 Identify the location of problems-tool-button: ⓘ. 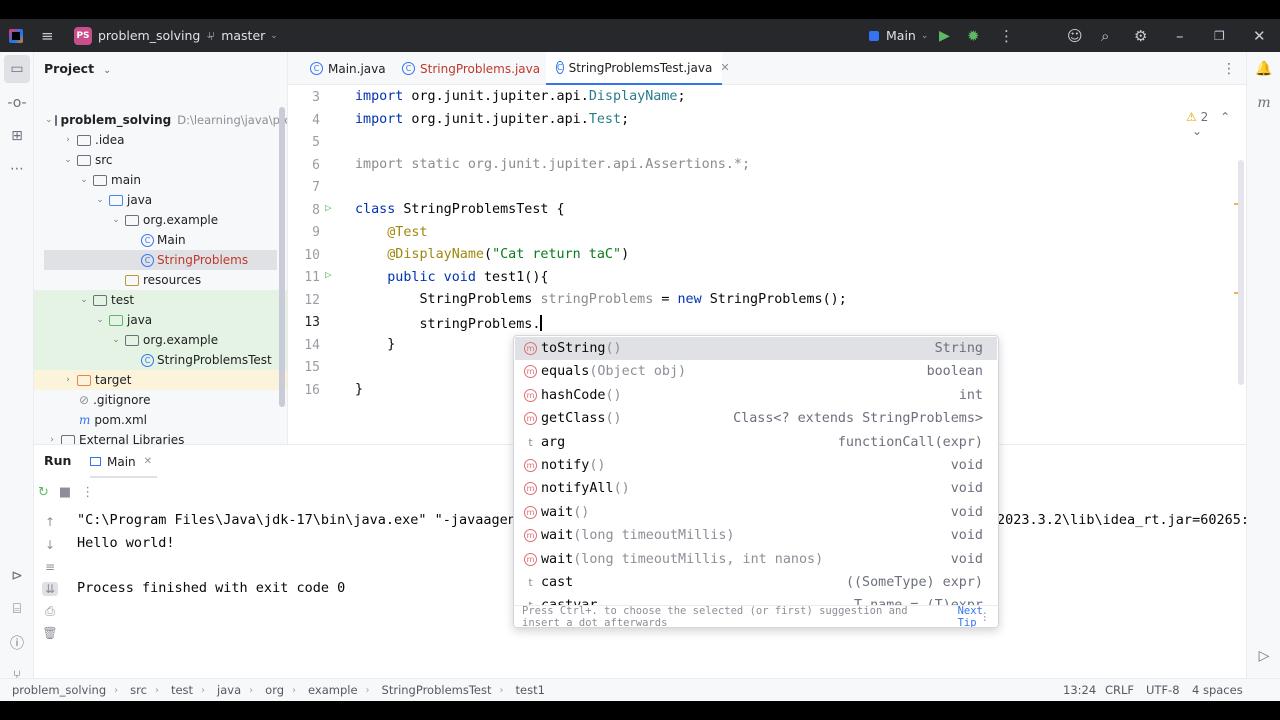
(17, 643).